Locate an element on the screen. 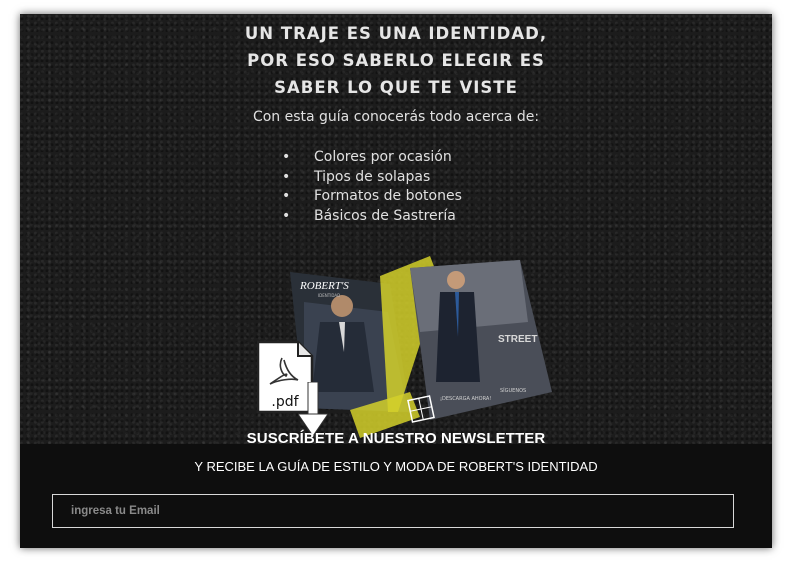 Image resolution: width=791 pixels, height=566 pixels. topic-item: Tipos de solapas is located at coordinates (370, 178).